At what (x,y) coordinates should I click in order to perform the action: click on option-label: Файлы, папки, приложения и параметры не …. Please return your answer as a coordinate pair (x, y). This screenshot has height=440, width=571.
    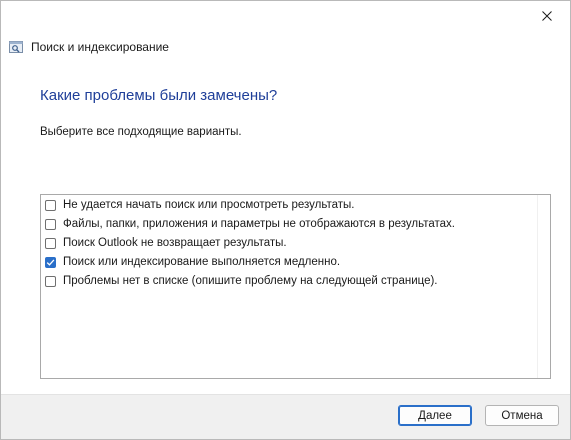
    Looking at the image, I should click on (259, 224).